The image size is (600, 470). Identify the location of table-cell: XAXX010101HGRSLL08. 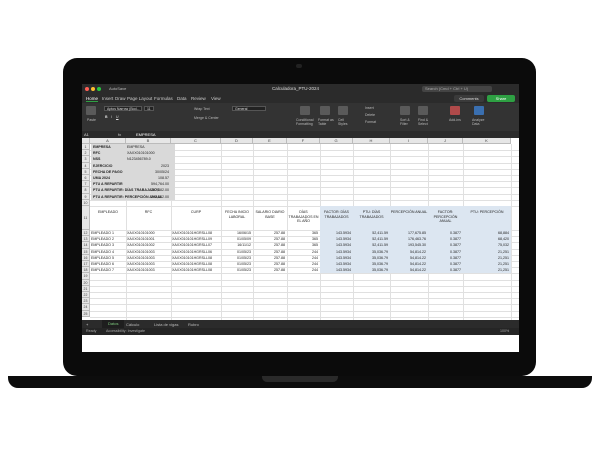
(196, 270).